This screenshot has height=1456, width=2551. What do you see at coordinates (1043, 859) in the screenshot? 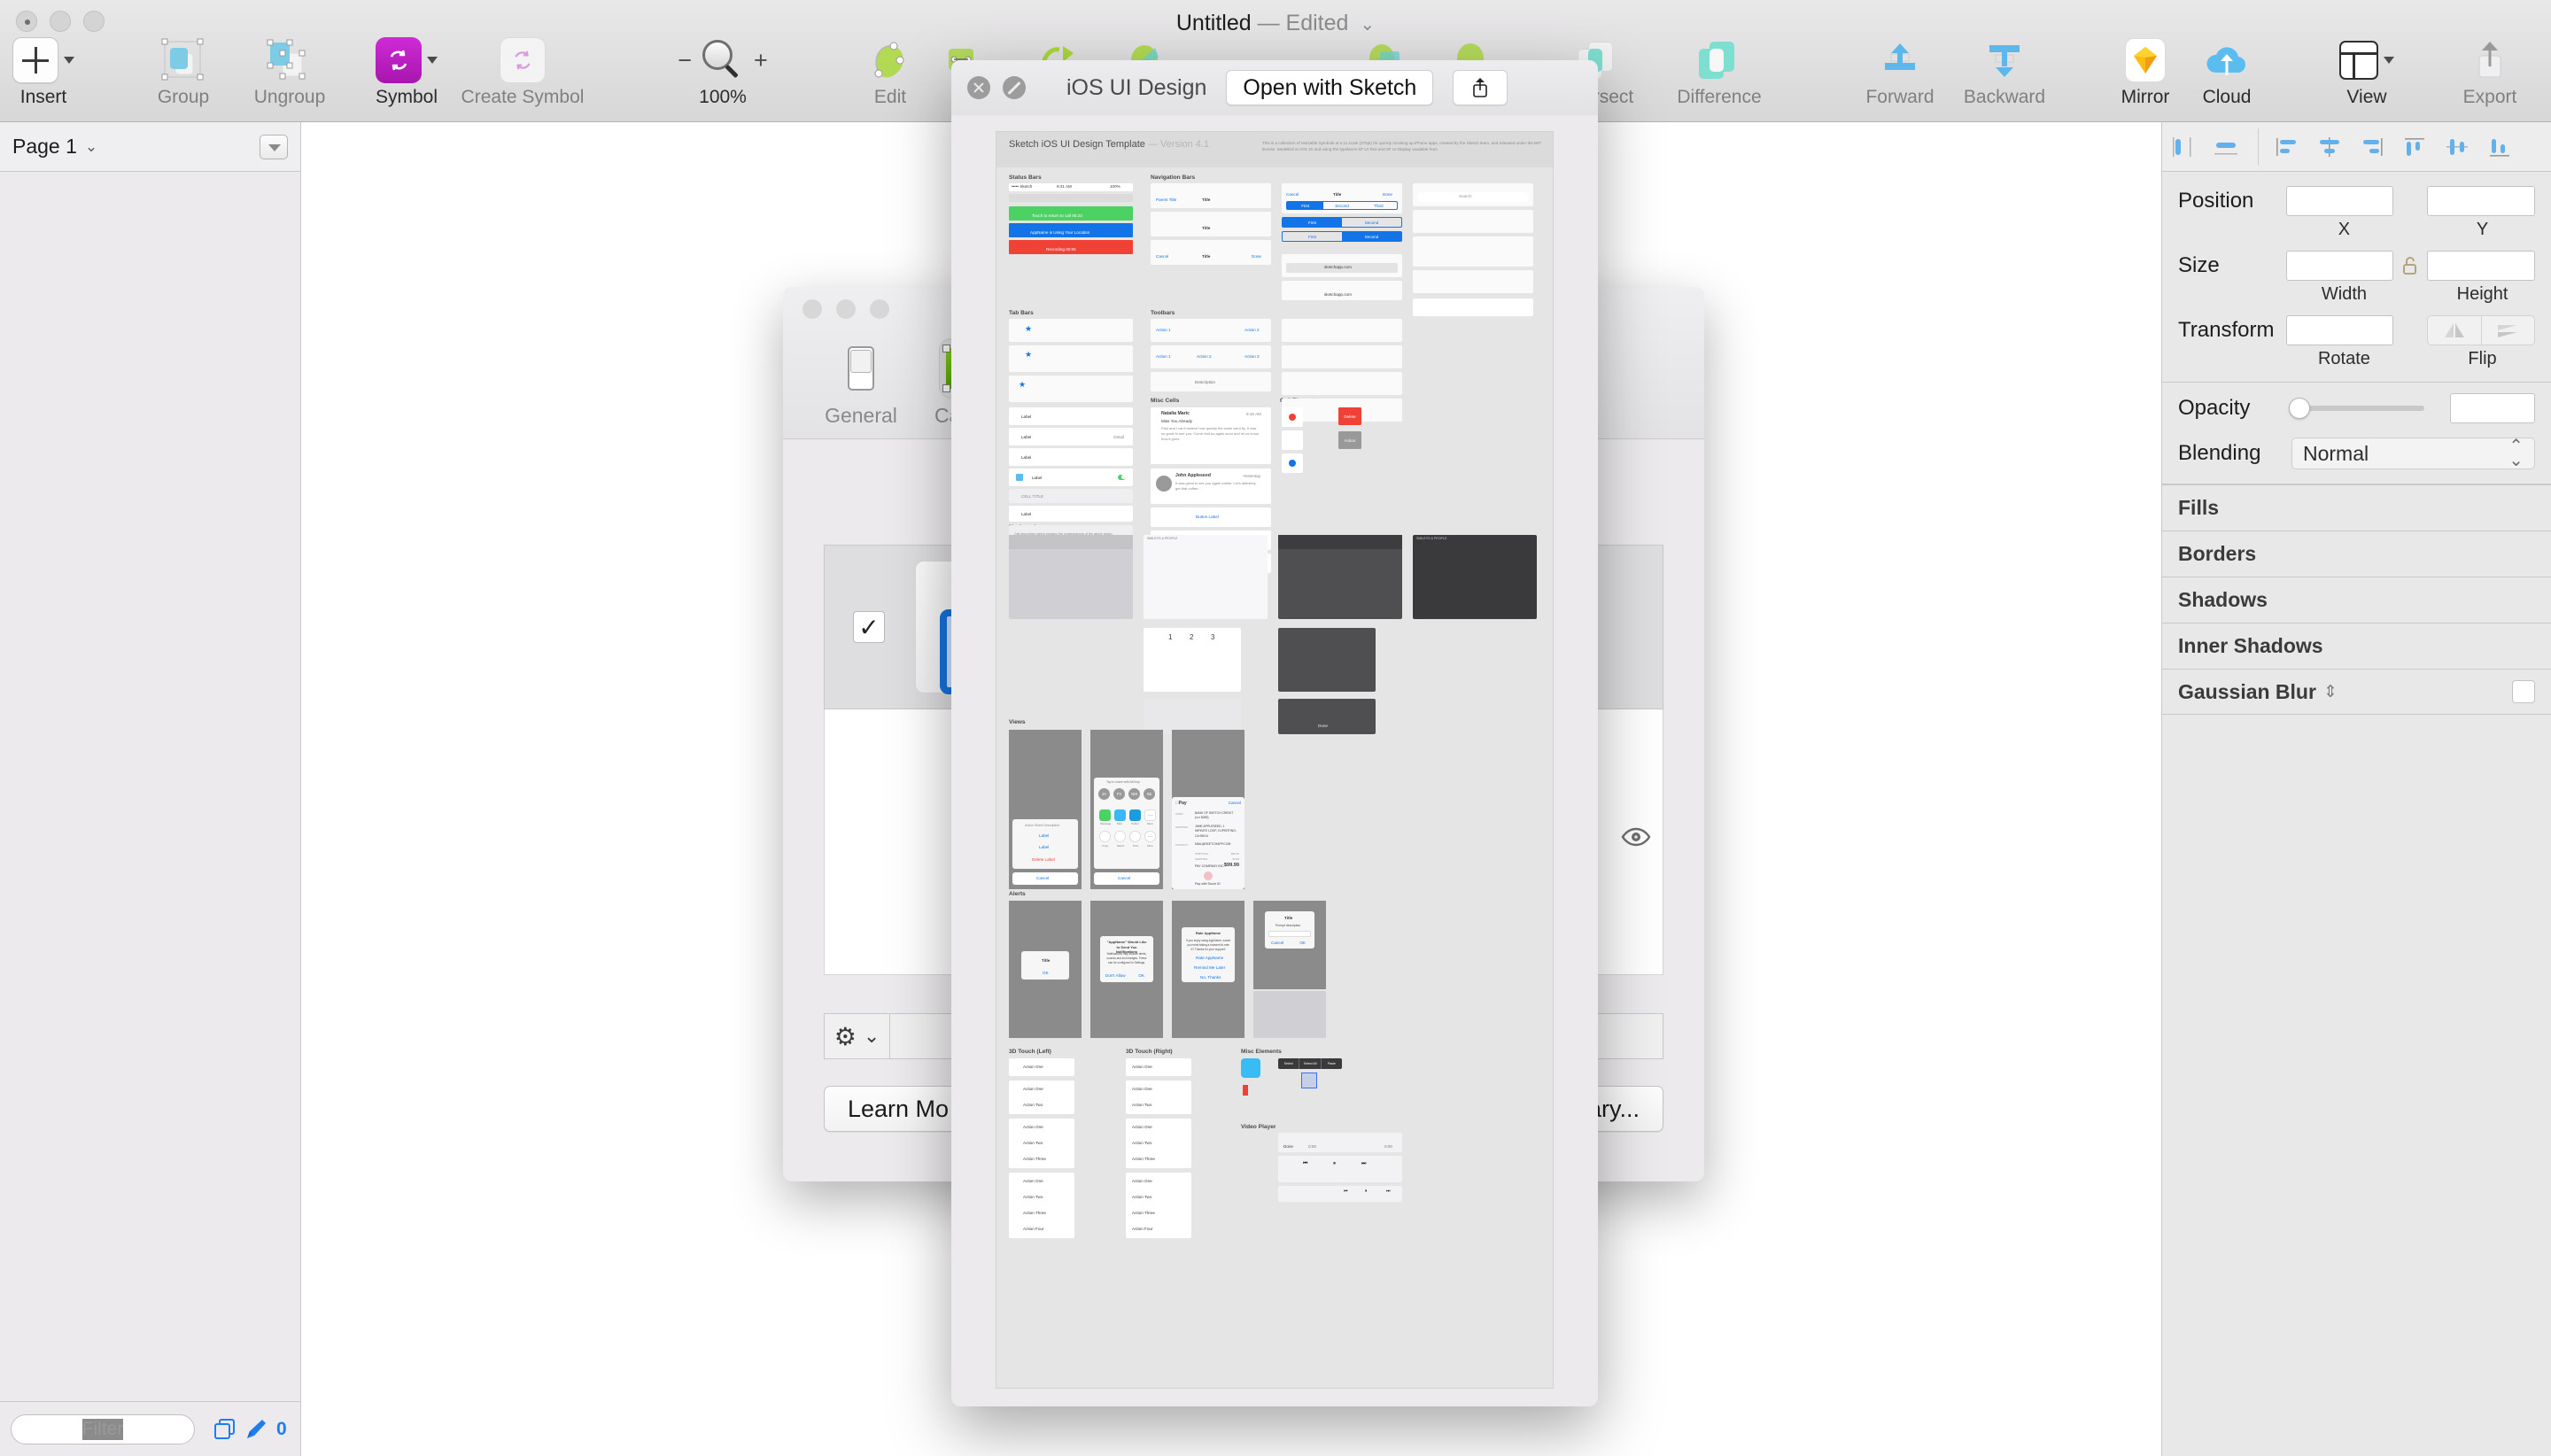
I see `action-sheet-delete: Delete Label` at bounding box center [1043, 859].